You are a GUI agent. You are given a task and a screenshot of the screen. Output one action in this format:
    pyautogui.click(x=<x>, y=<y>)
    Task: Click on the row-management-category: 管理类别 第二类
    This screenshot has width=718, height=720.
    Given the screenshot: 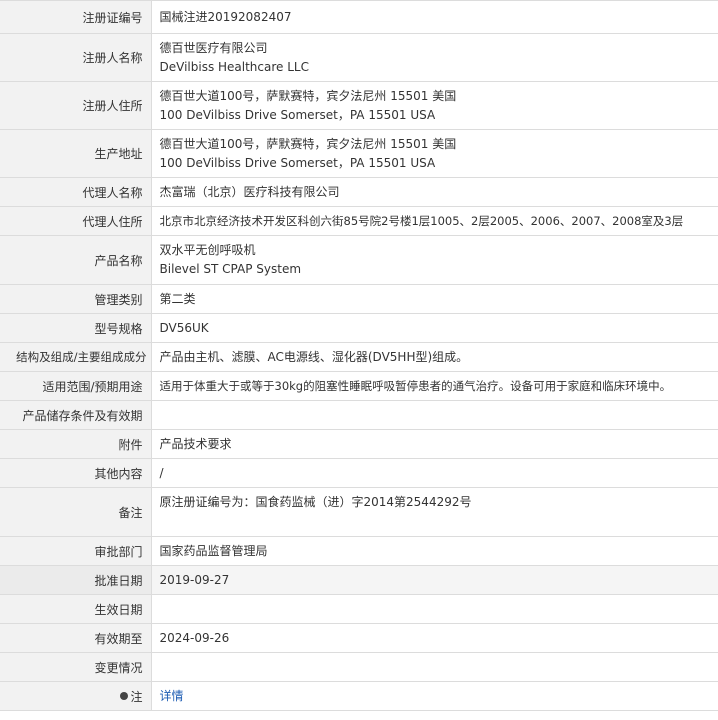 What is the action you would take?
    pyautogui.click(x=359, y=299)
    